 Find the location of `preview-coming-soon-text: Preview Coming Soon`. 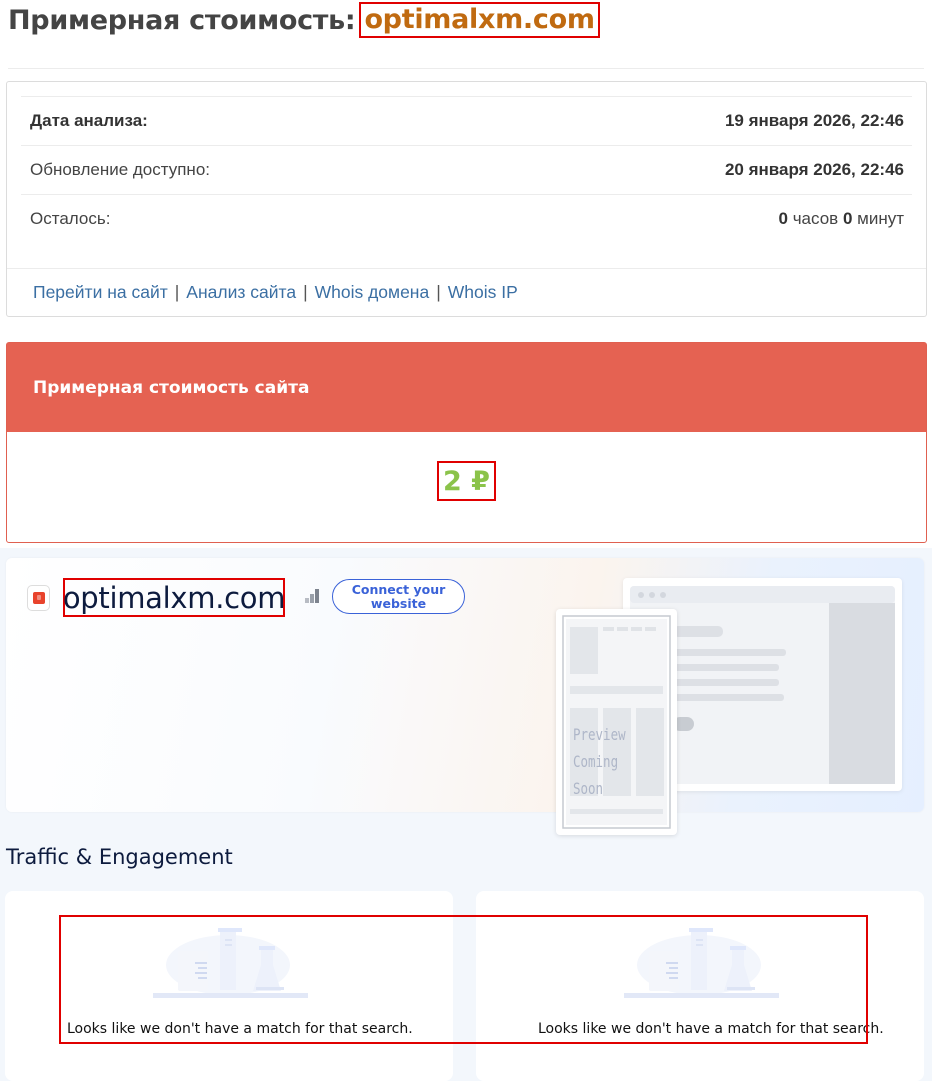

preview-coming-soon-text: Preview Coming Soon is located at coordinates (613, 761).